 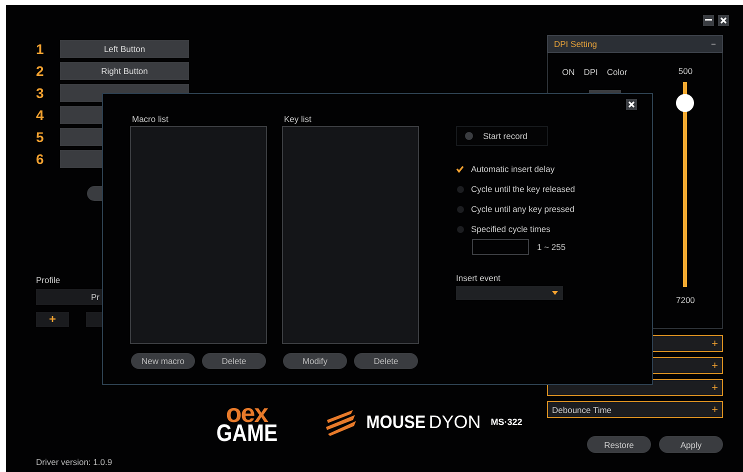 I want to click on slider-label: 7200, so click(x=685, y=300).